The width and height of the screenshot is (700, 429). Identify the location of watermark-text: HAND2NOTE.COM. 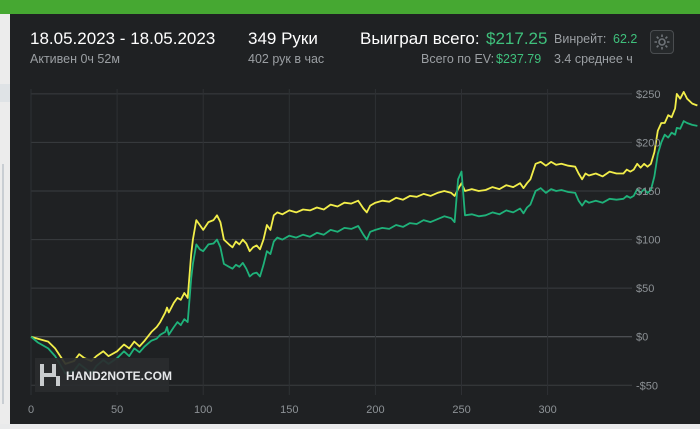
(119, 376).